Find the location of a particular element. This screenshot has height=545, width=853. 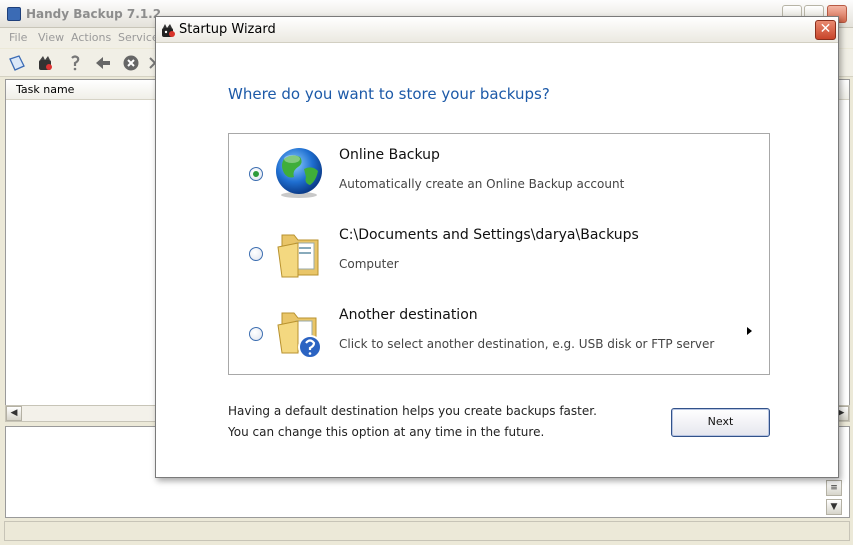

menu-file: File is located at coordinates (18, 37).